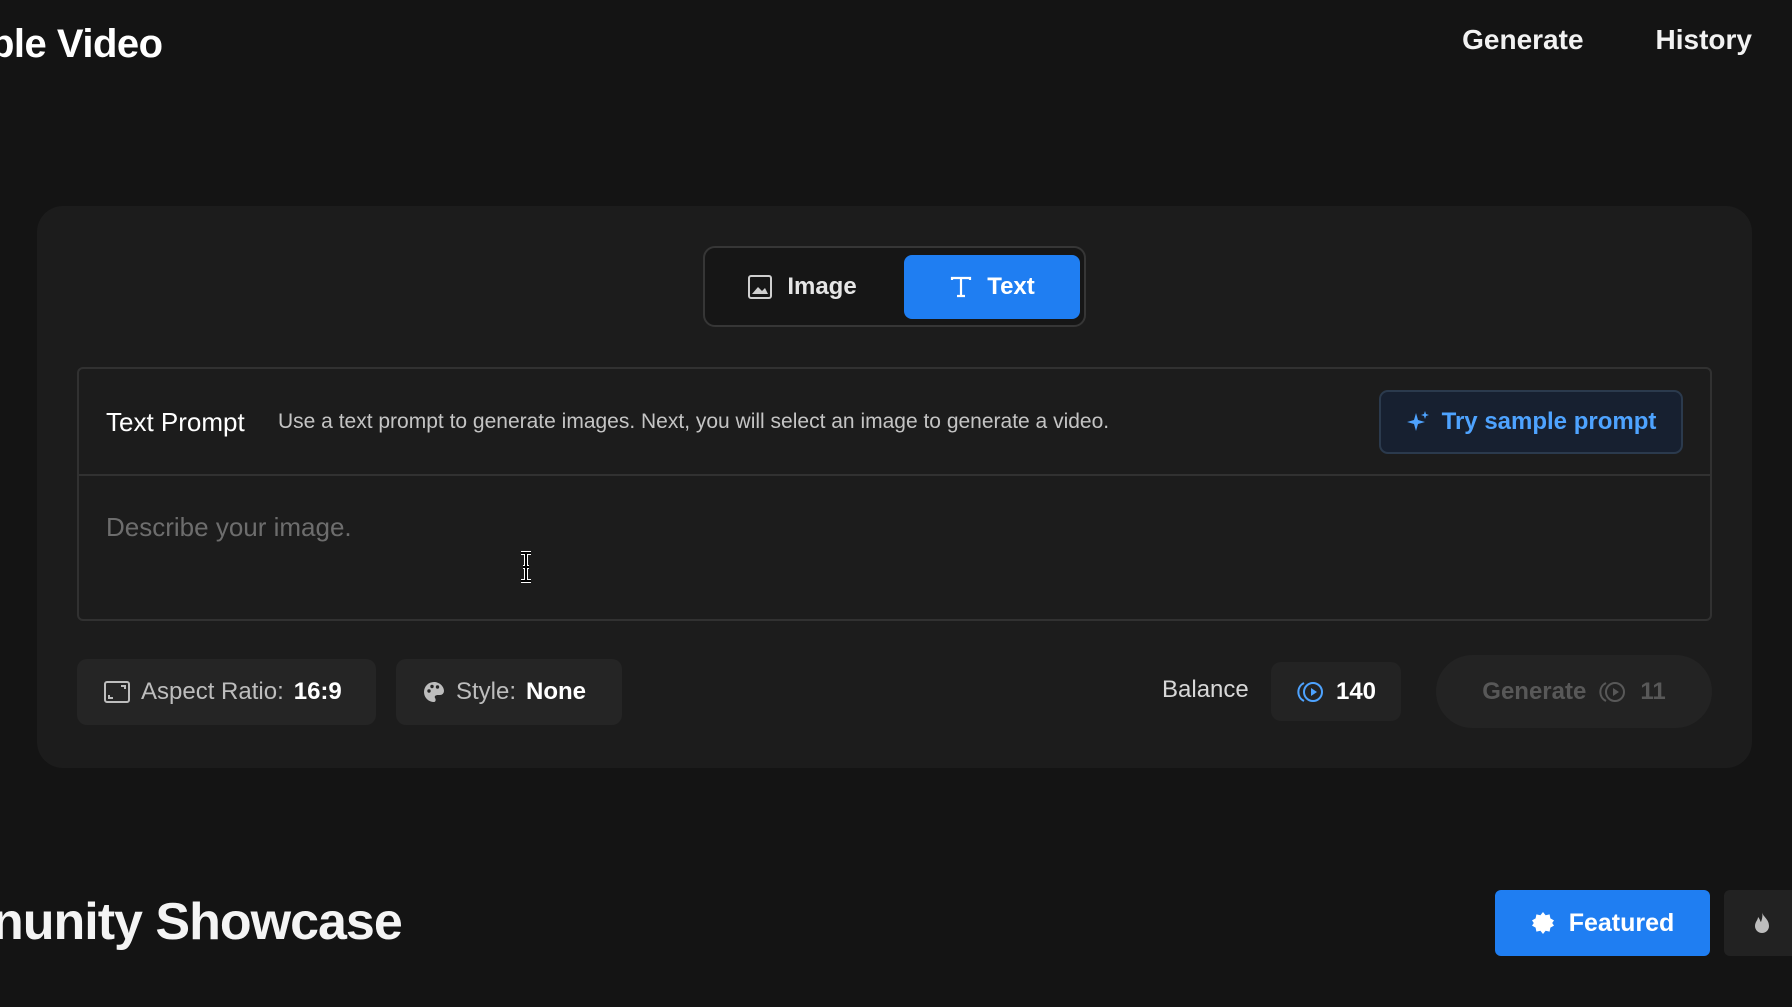 This screenshot has width=1792, height=1007. I want to click on aspect-ratio-value: 16:9, so click(317, 691).